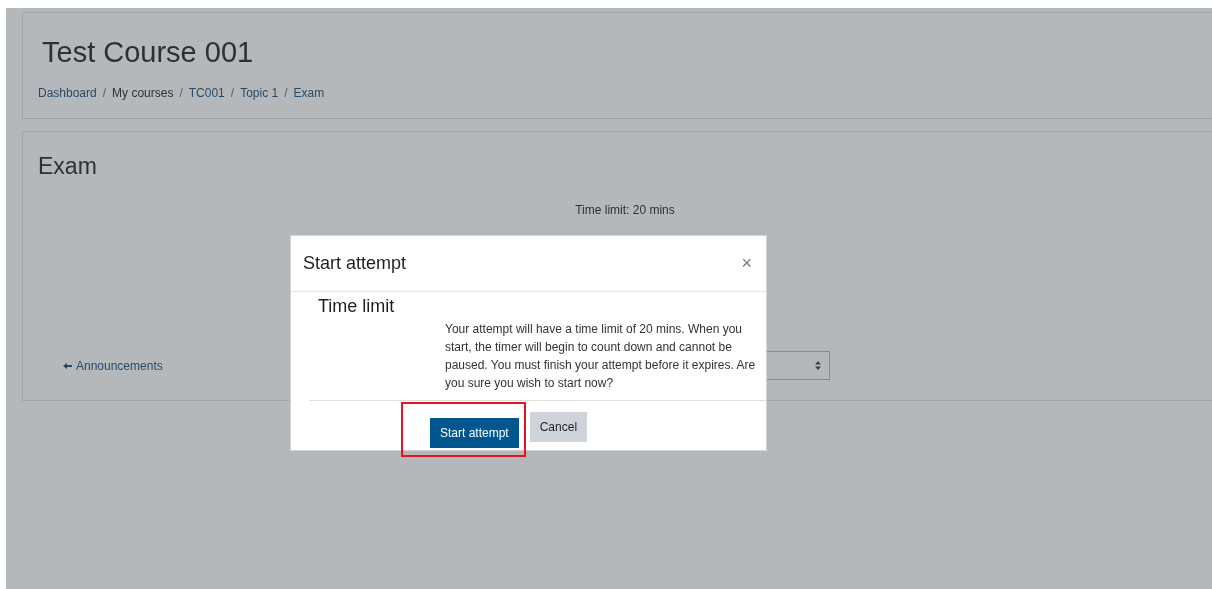 This screenshot has height=589, width=1212. What do you see at coordinates (148, 52) in the screenshot?
I see `course-title: Test Course 001` at bounding box center [148, 52].